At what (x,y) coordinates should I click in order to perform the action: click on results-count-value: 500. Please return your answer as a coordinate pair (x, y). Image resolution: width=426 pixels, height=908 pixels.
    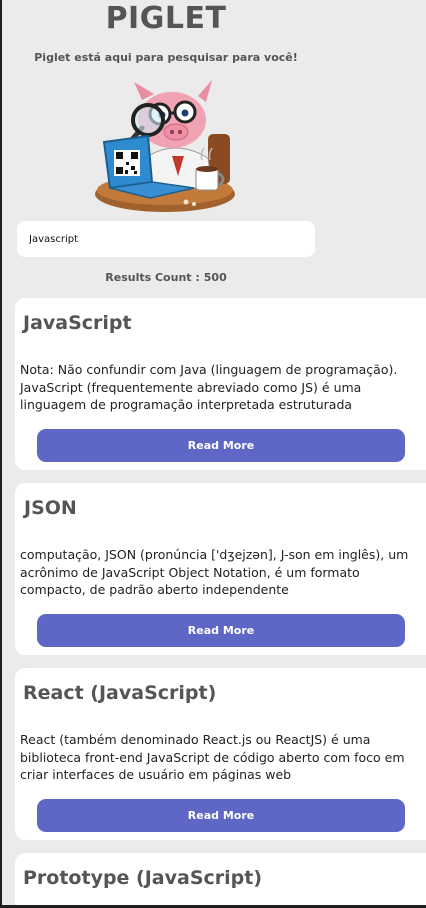
    Looking at the image, I should click on (215, 277).